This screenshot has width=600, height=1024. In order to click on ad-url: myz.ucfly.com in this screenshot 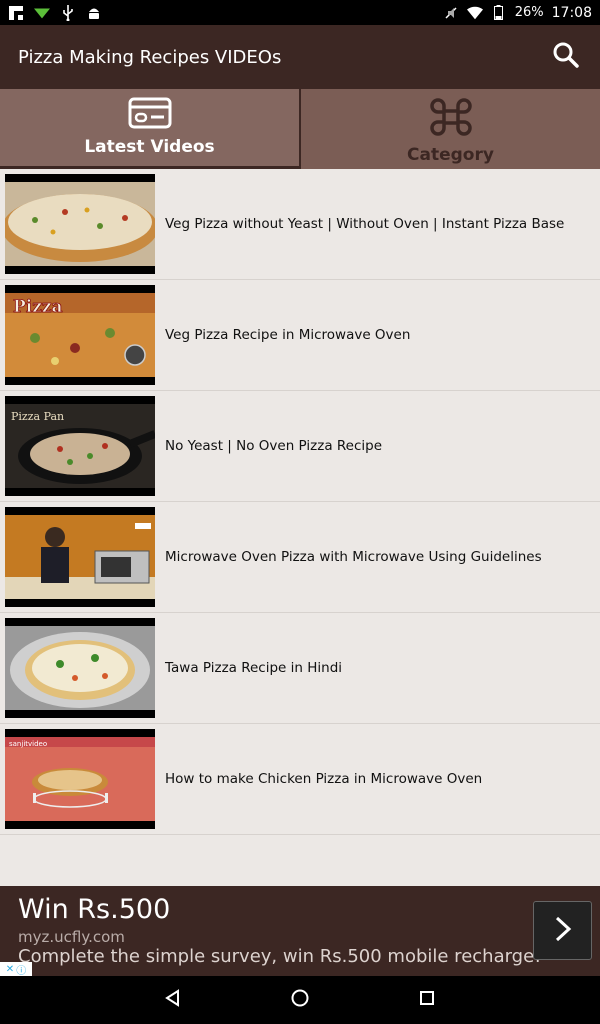, I will do `click(71, 937)`.